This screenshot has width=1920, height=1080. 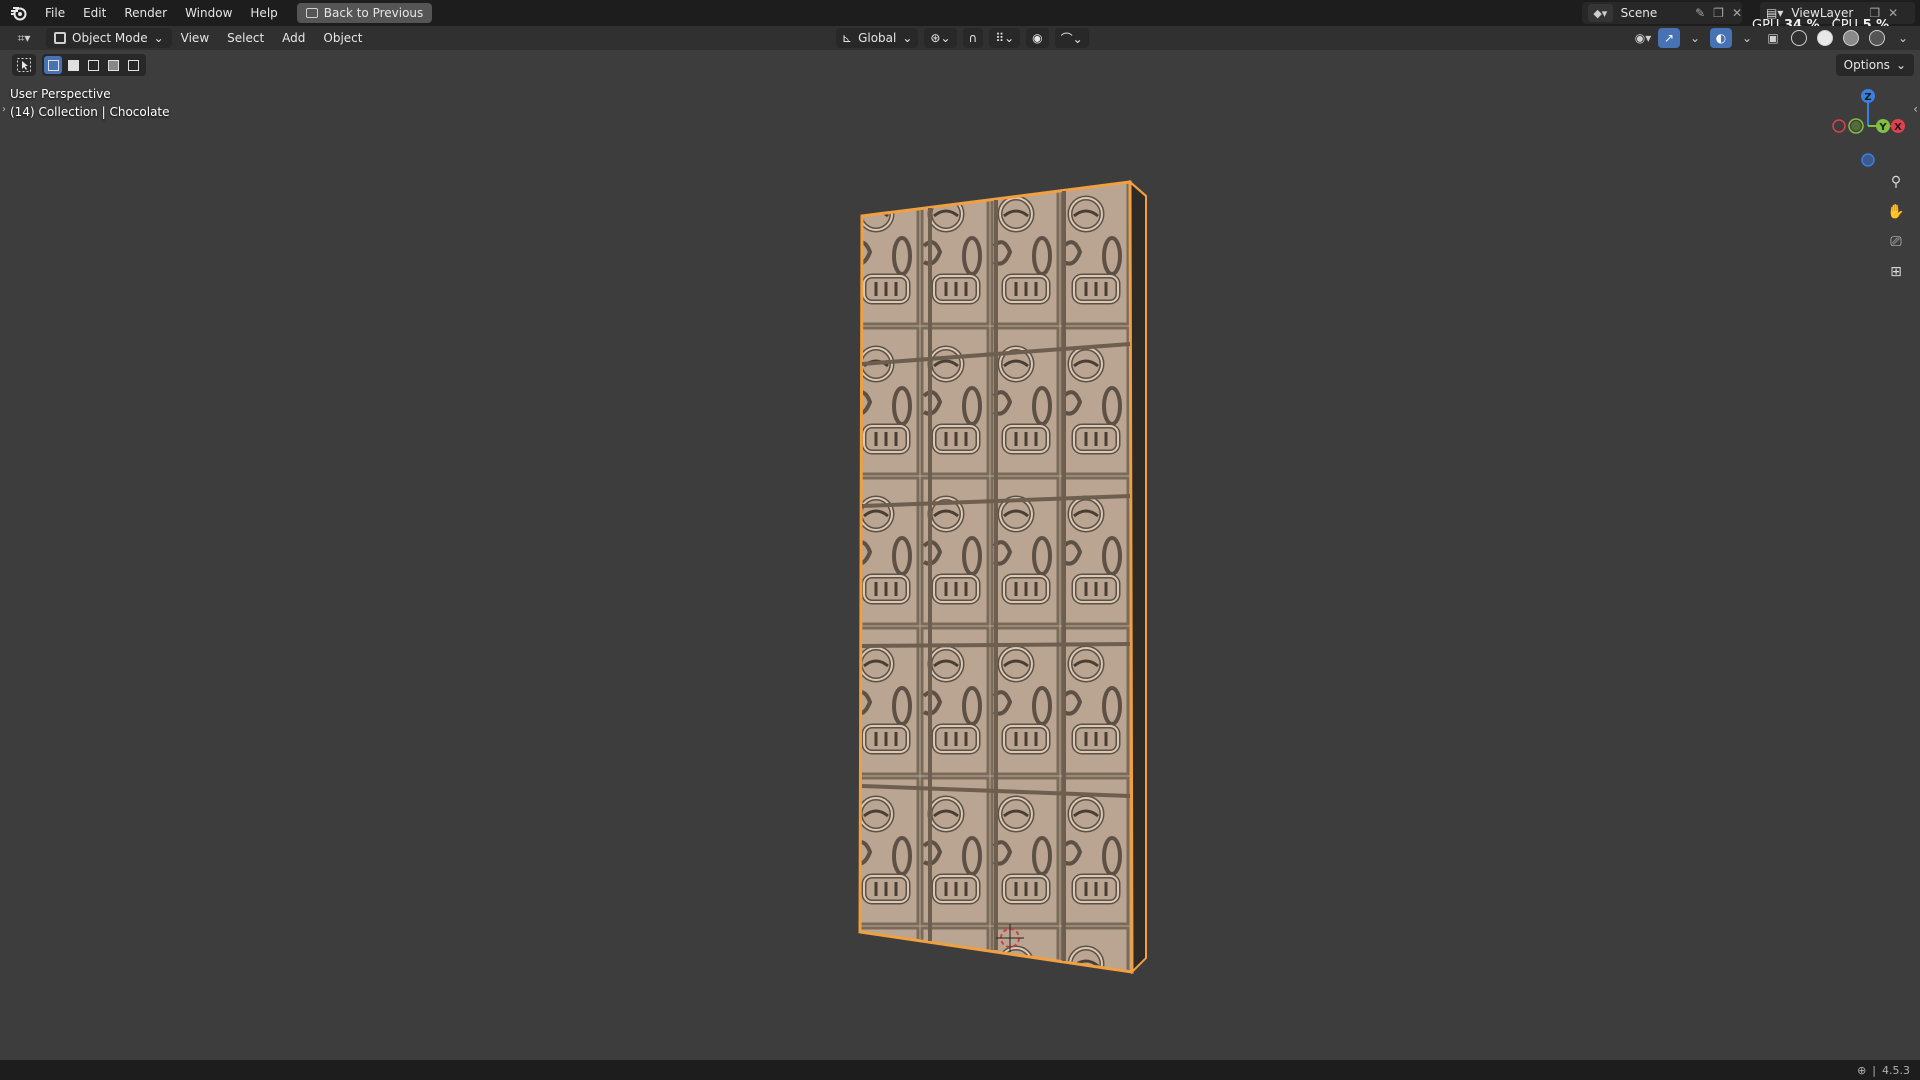 I want to click on pivot-icon: ⊛⌄, so click(x=940, y=38).